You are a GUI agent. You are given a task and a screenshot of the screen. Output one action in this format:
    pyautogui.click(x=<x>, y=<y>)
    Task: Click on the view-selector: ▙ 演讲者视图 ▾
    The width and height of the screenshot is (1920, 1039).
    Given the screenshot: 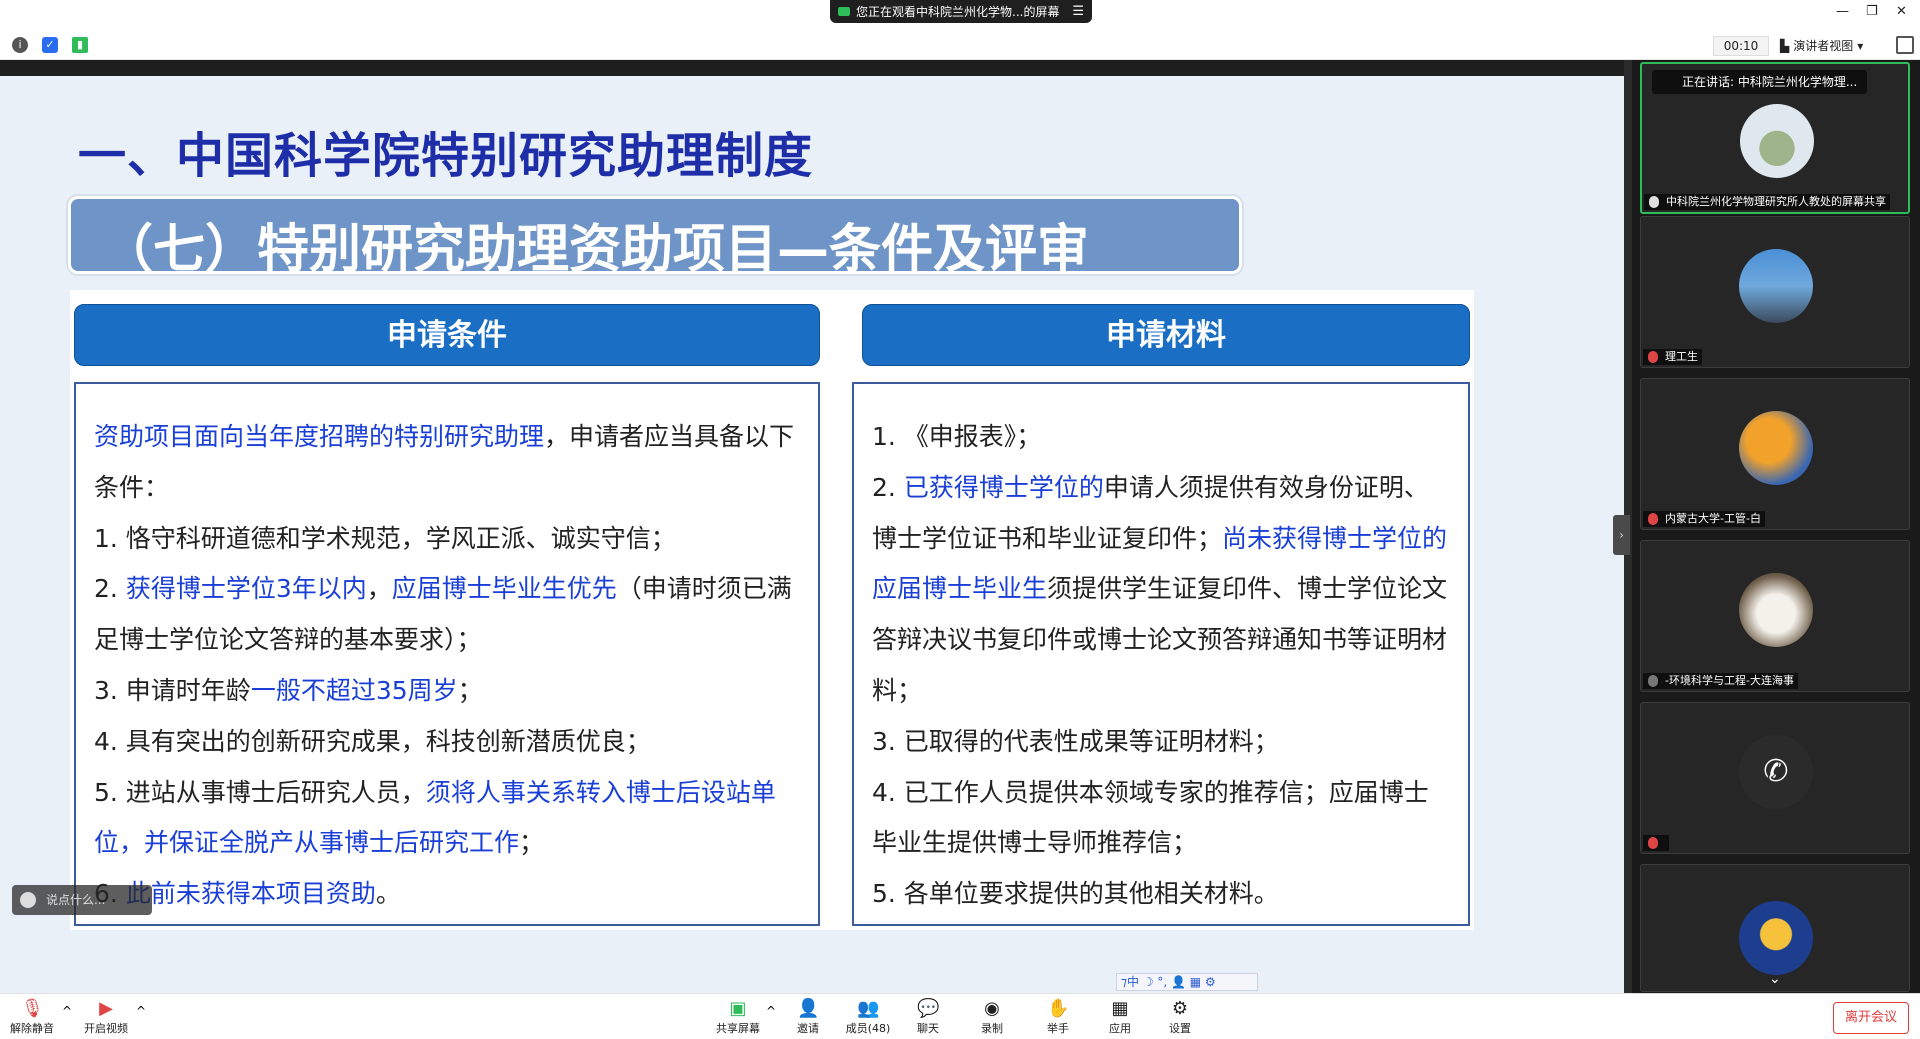 What is the action you would take?
    pyautogui.click(x=1831, y=46)
    